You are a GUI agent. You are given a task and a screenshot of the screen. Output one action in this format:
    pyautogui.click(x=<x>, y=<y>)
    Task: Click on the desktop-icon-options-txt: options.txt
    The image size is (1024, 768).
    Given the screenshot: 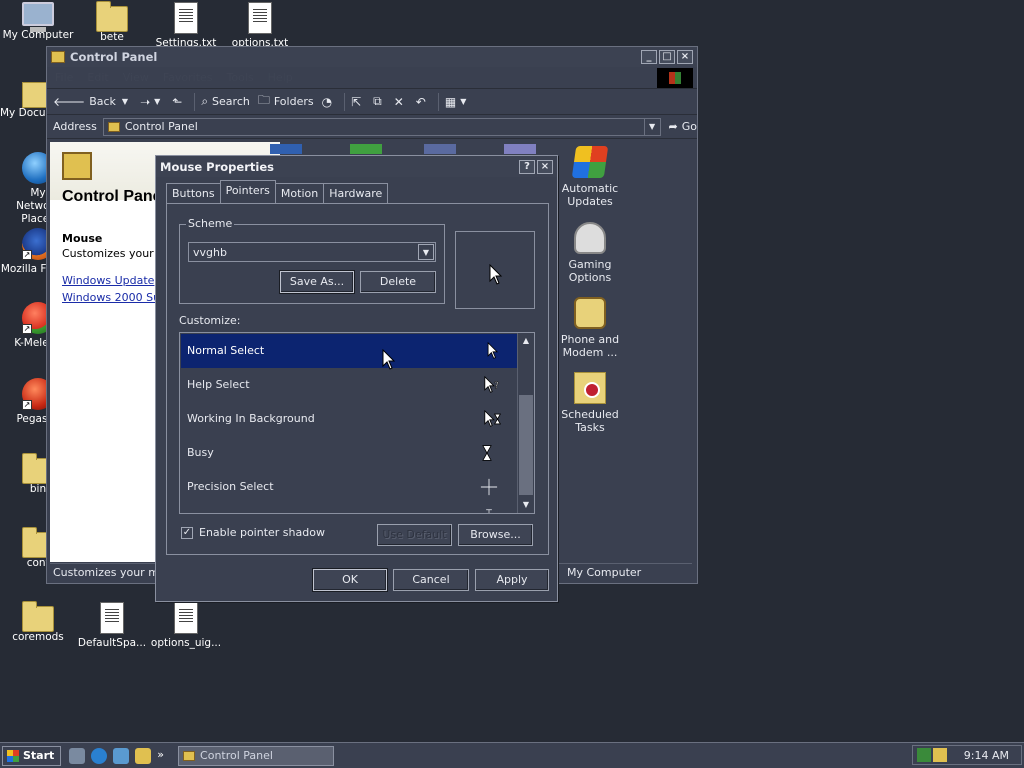 What is the action you would take?
    pyautogui.click(x=260, y=26)
    